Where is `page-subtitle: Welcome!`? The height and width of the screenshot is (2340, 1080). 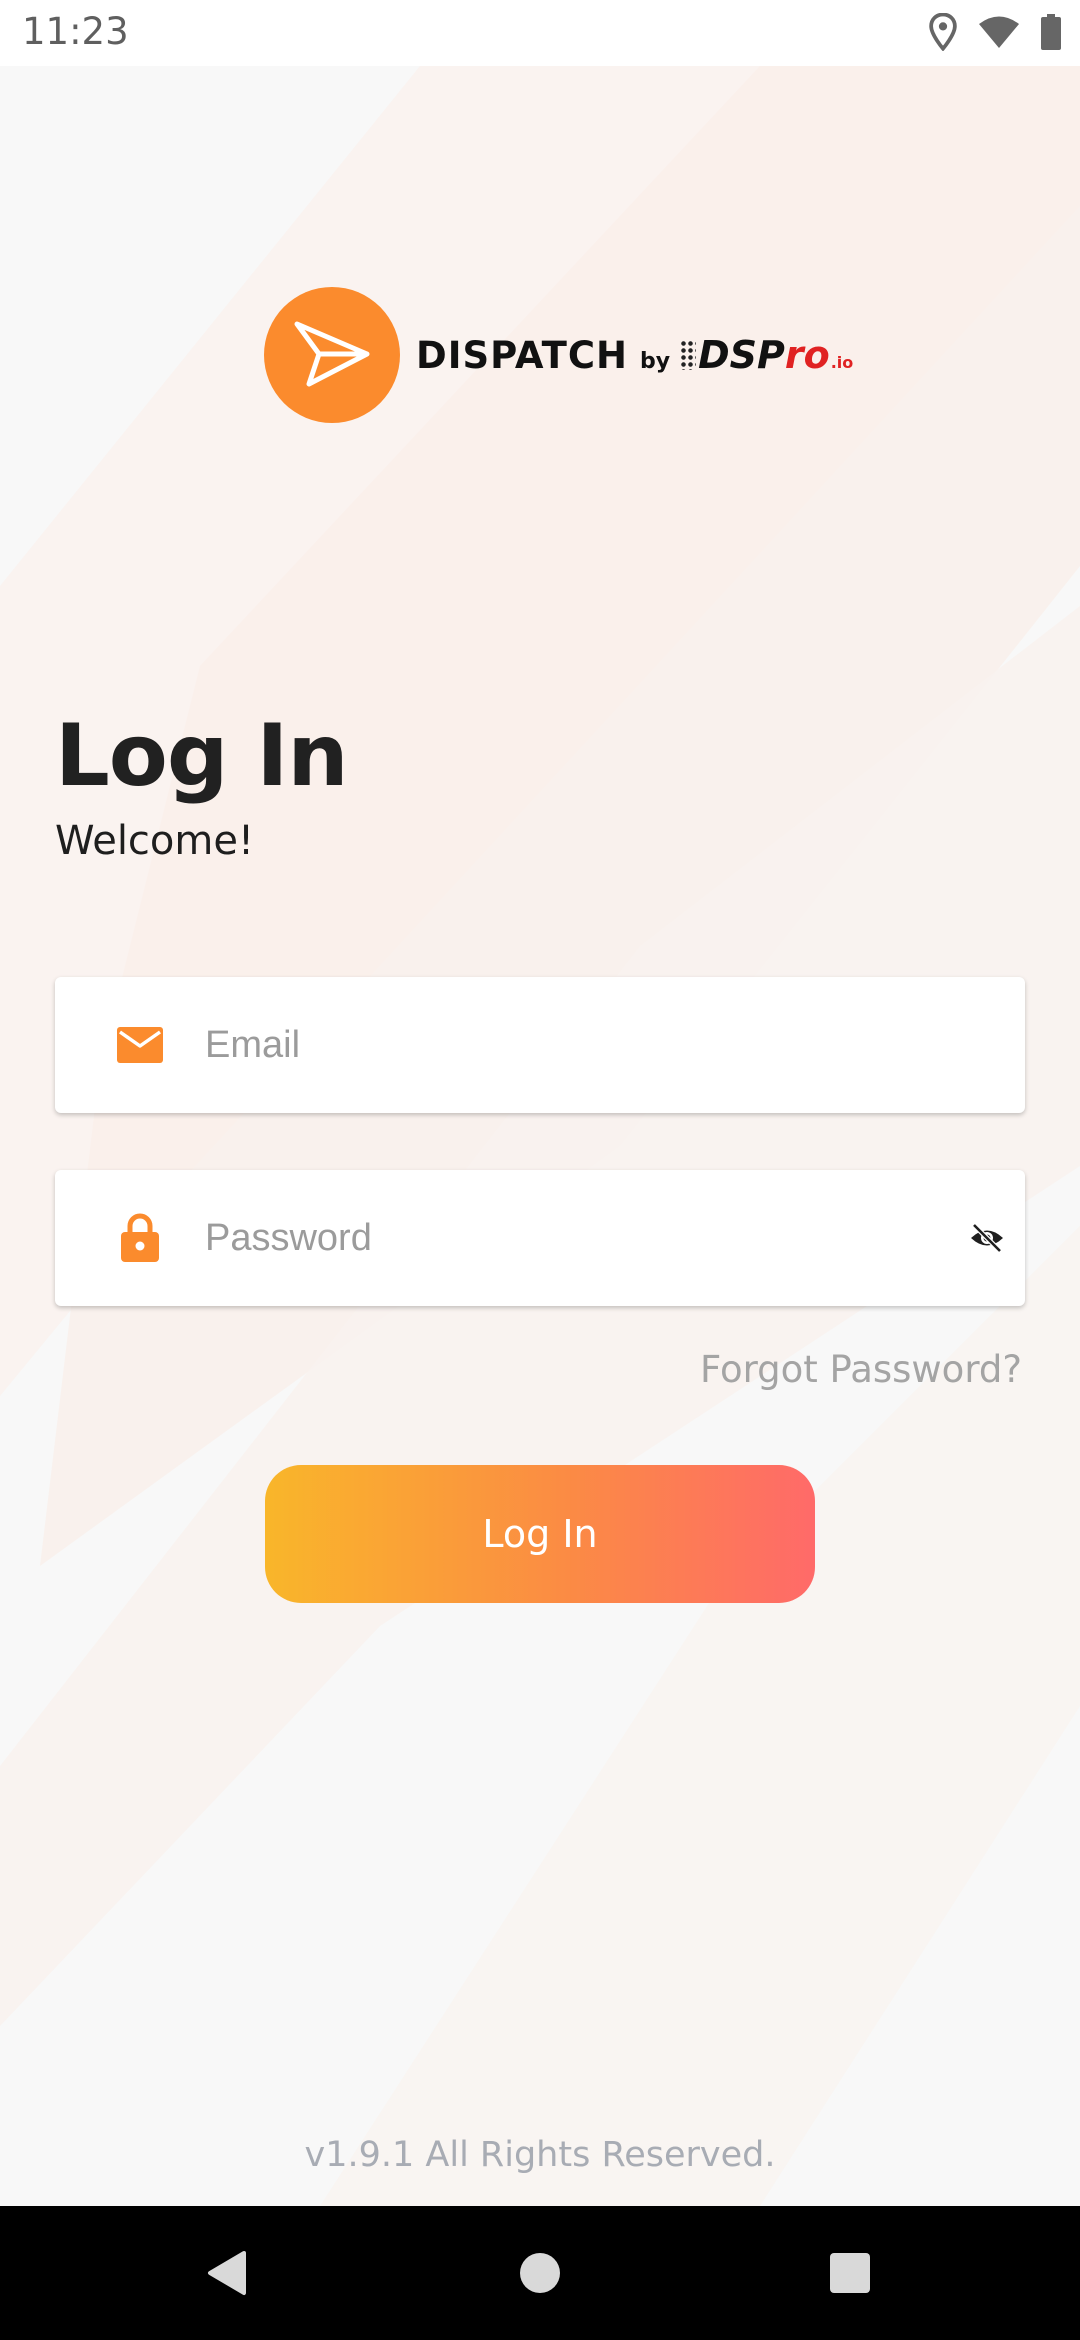
page-subtitle: Welcome! is located at coordinates (155, 841).